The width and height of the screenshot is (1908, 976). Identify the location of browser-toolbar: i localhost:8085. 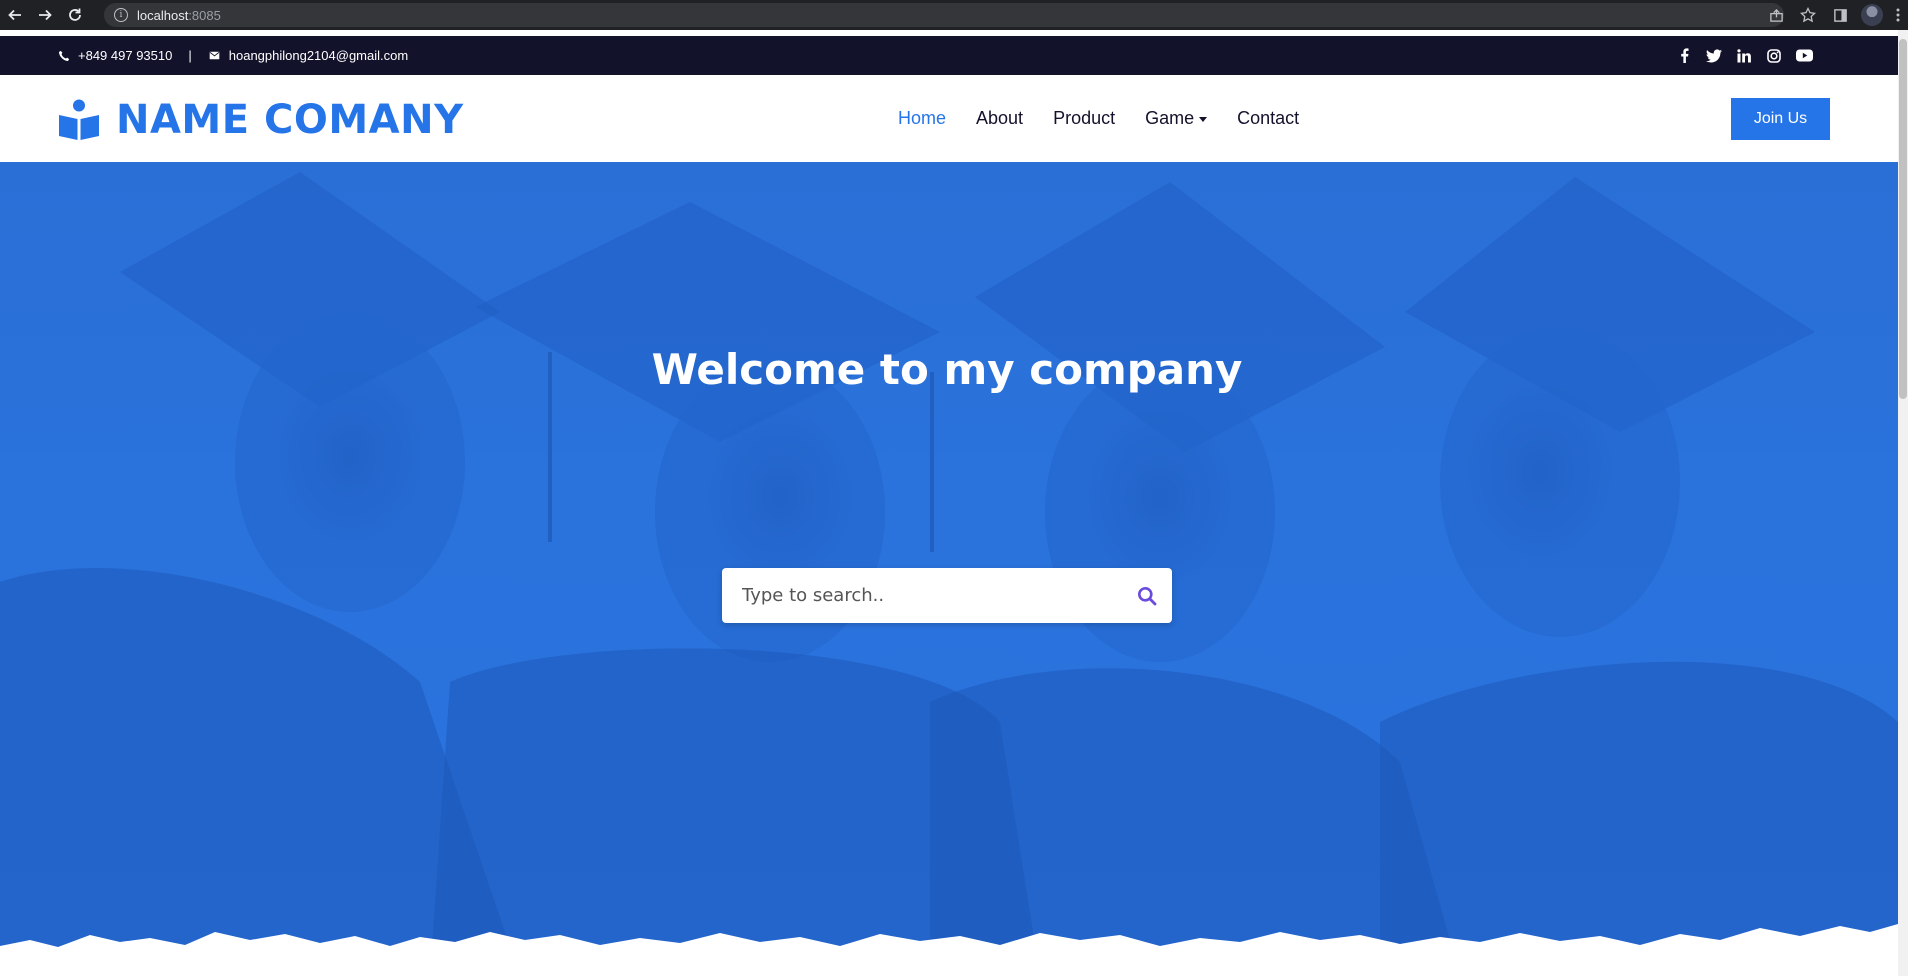
(954, 15).